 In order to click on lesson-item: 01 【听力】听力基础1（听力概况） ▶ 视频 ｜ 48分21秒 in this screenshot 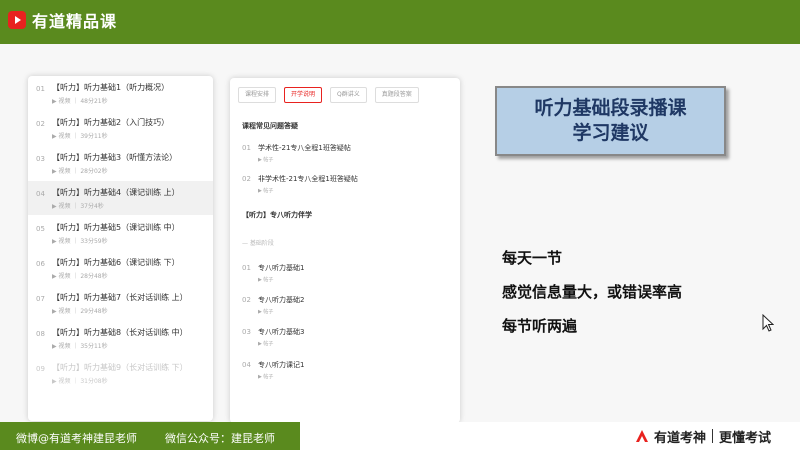, I will do `click(120, 93)`.